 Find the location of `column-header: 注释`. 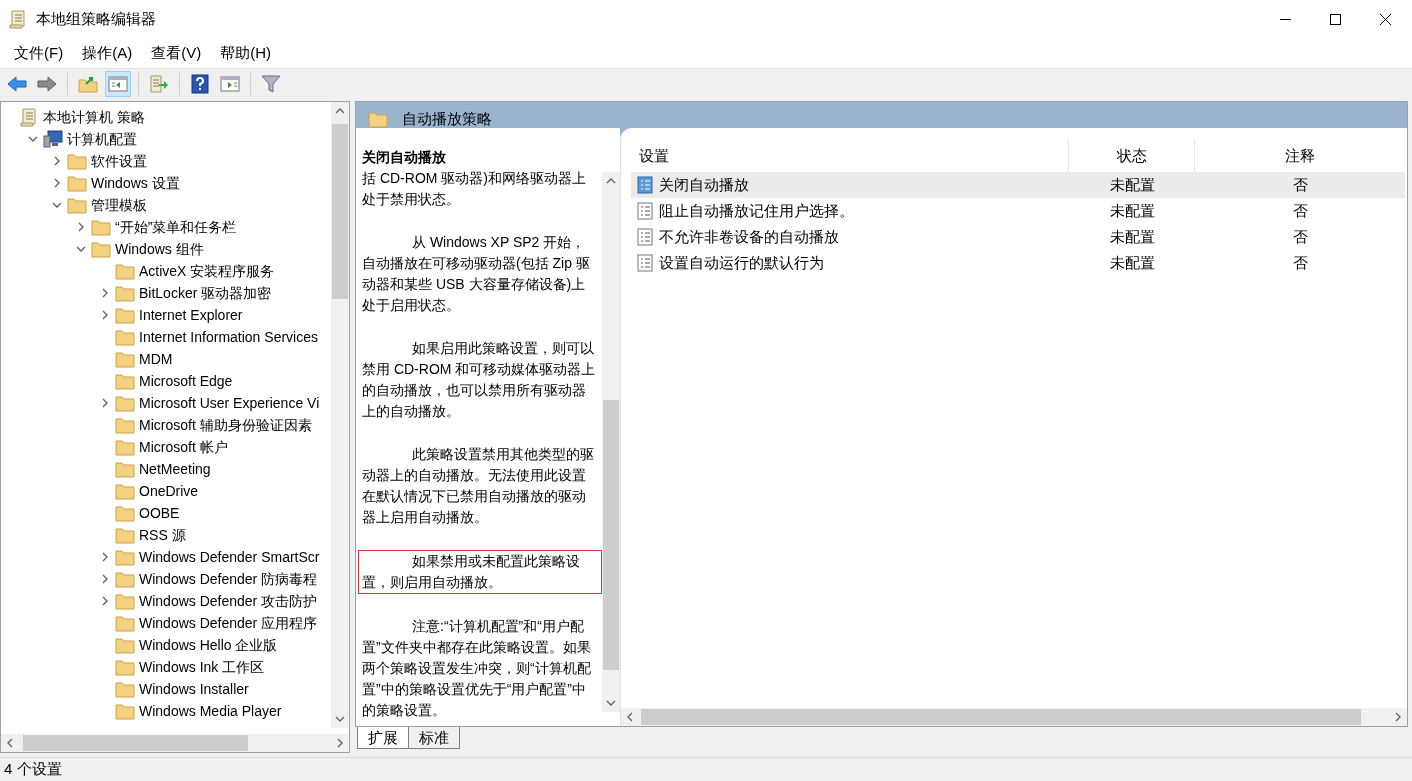

column-header: 注释 is located at coordinates (1300, 156).